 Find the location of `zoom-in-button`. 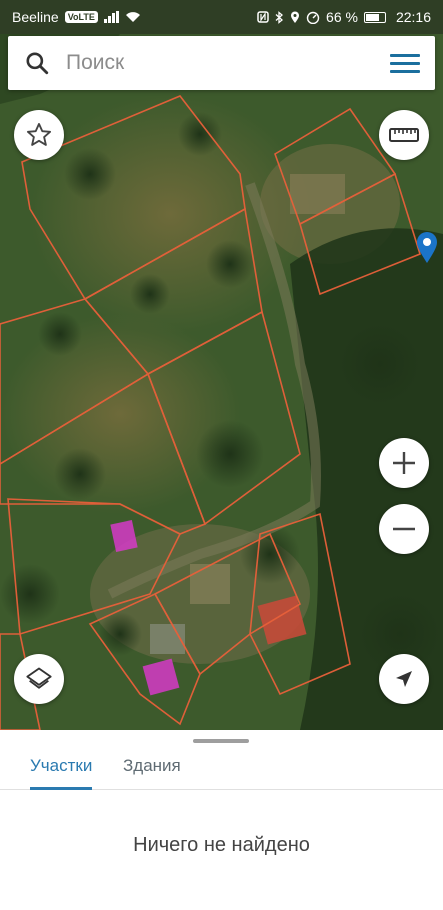

zoom-in-button is located at coordinates (404, 463).